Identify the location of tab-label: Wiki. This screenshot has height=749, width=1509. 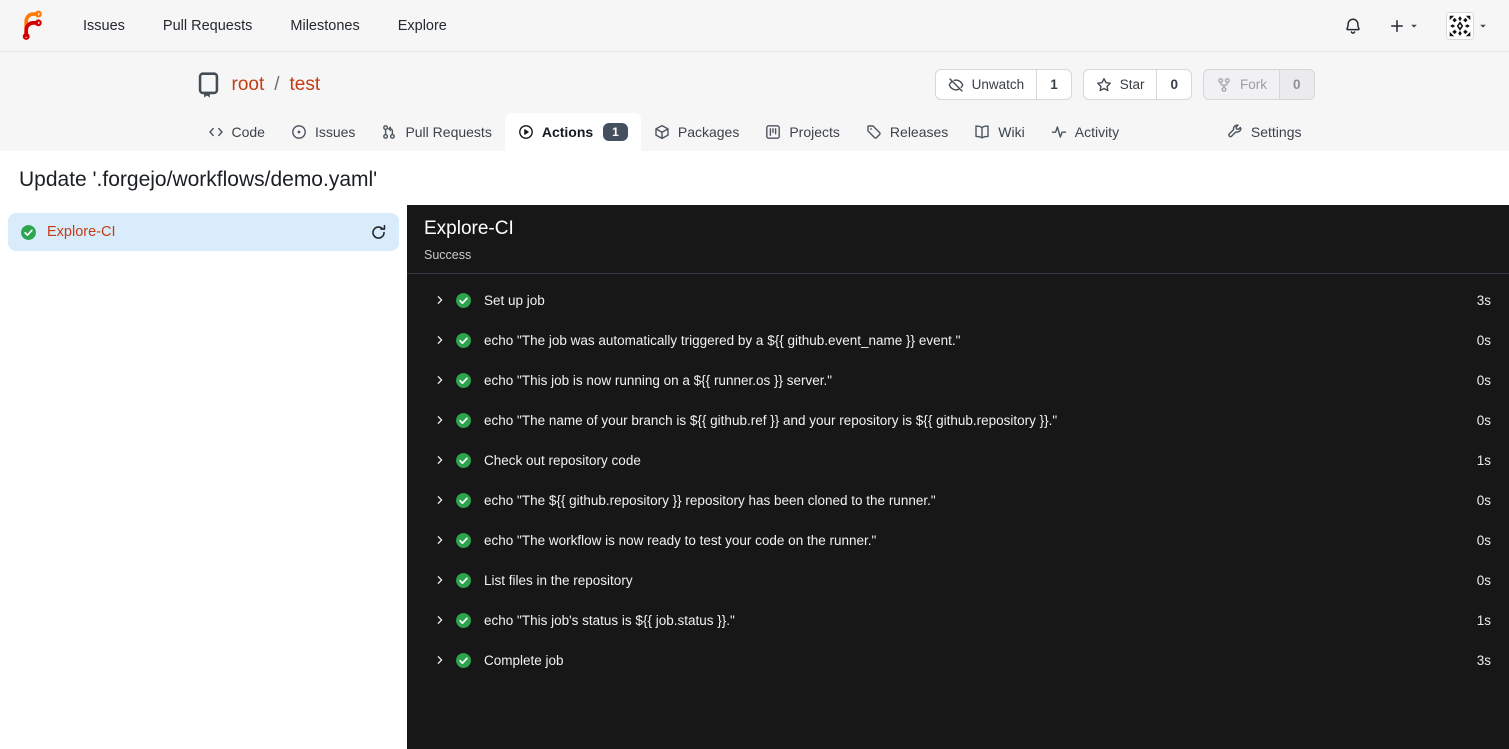
(1011, 132).